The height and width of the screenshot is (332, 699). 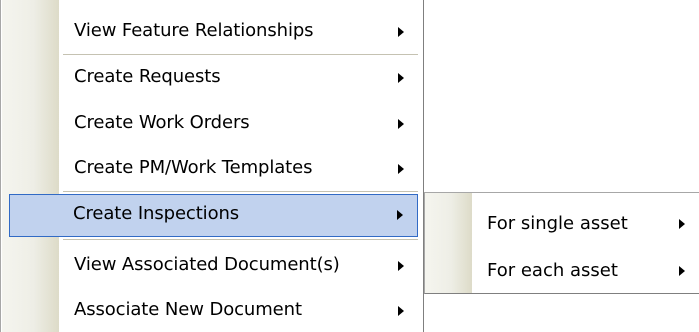 I want to click on menu-item-label: Create Work Orders, so click(x=162, y=122).